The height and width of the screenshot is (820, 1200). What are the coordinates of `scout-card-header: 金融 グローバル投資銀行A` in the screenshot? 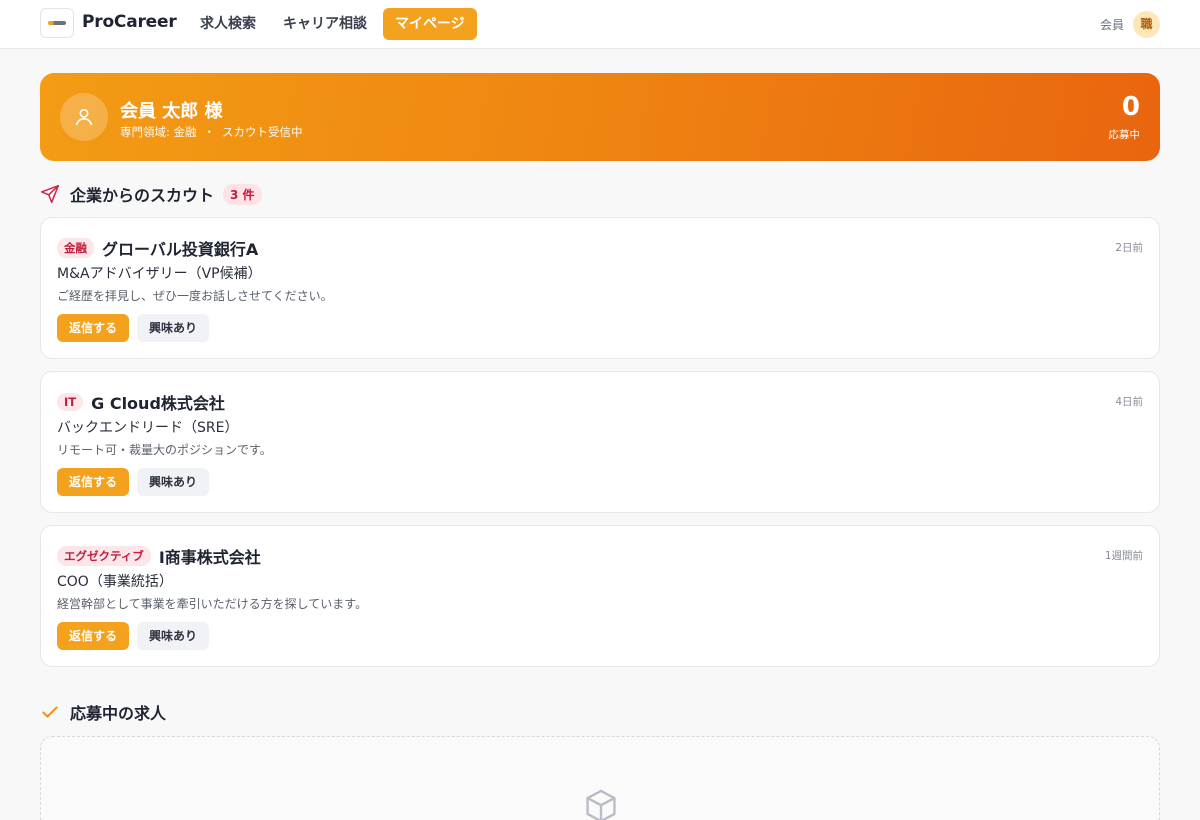 It's located at (157, 248).